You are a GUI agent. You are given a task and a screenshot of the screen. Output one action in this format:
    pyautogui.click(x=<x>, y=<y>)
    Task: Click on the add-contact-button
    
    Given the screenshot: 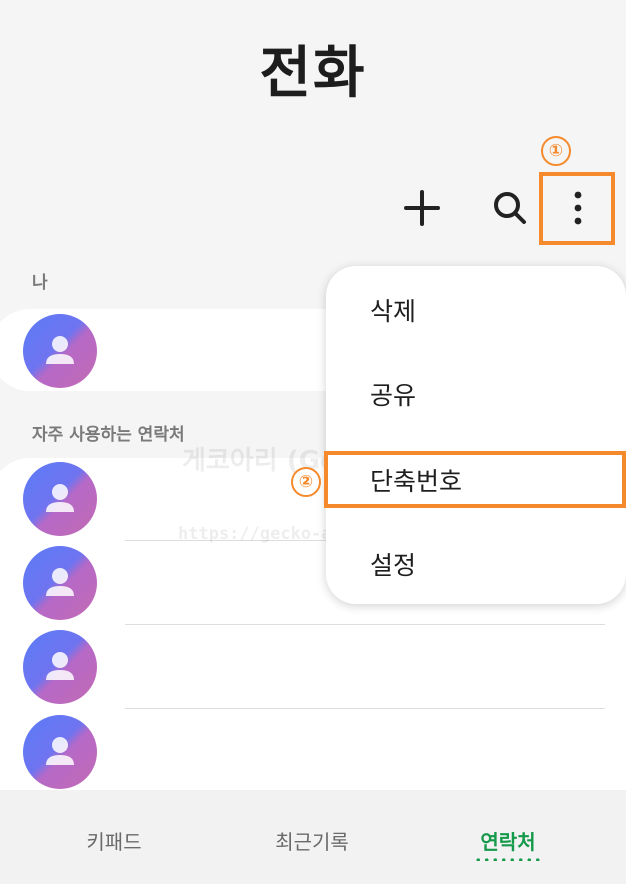 What is the action you would take?
    pyautogui.click(x=422, y=208)
    